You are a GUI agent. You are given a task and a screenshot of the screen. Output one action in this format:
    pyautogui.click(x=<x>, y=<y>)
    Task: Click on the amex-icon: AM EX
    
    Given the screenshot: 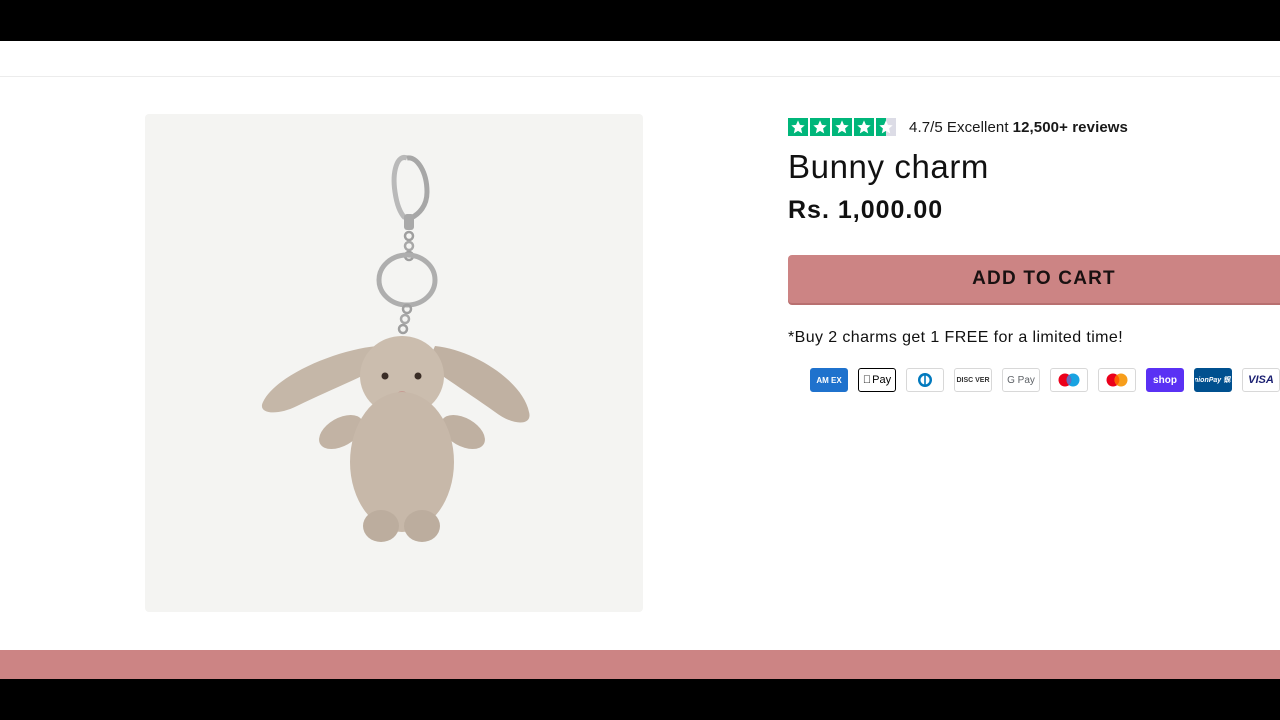 What is the action you would take?
    pyautogui.click(x=829, y=380)
    